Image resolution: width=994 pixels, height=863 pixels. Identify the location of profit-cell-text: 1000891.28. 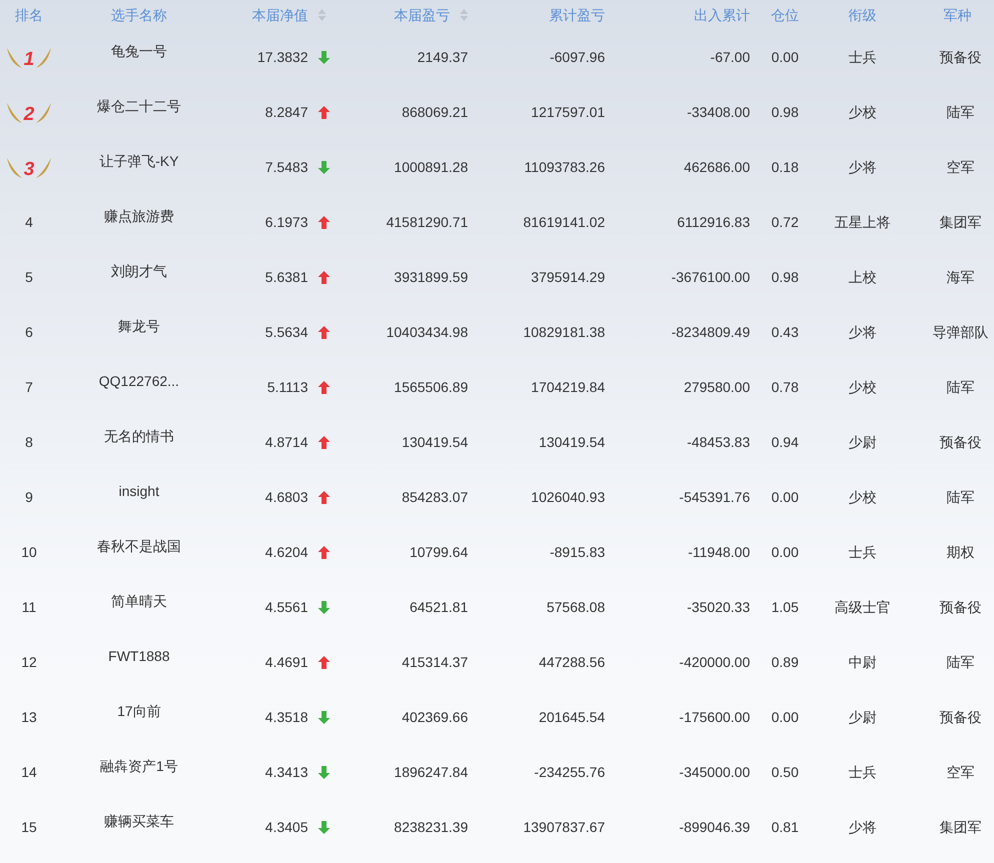
(431, 167).